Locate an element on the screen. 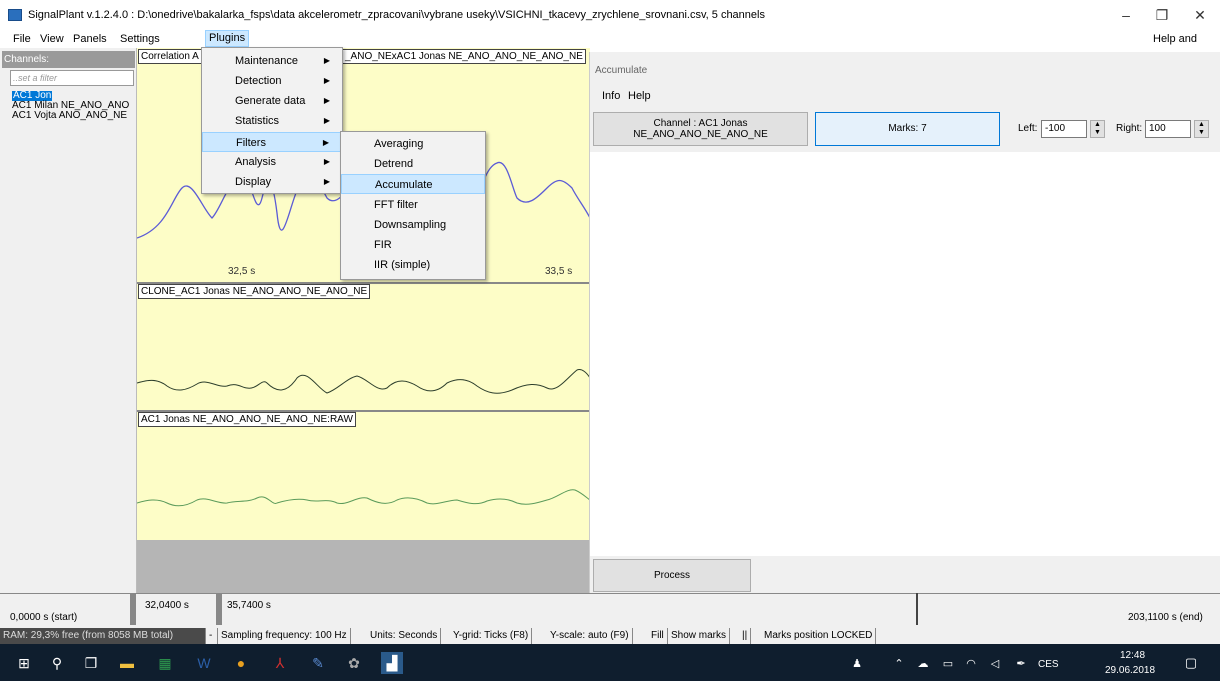 Image resolution: width=1220 pixels, height=681 pixels. menu-item-iir-simple: IIR (simple) is located at coordinates (413, 265).